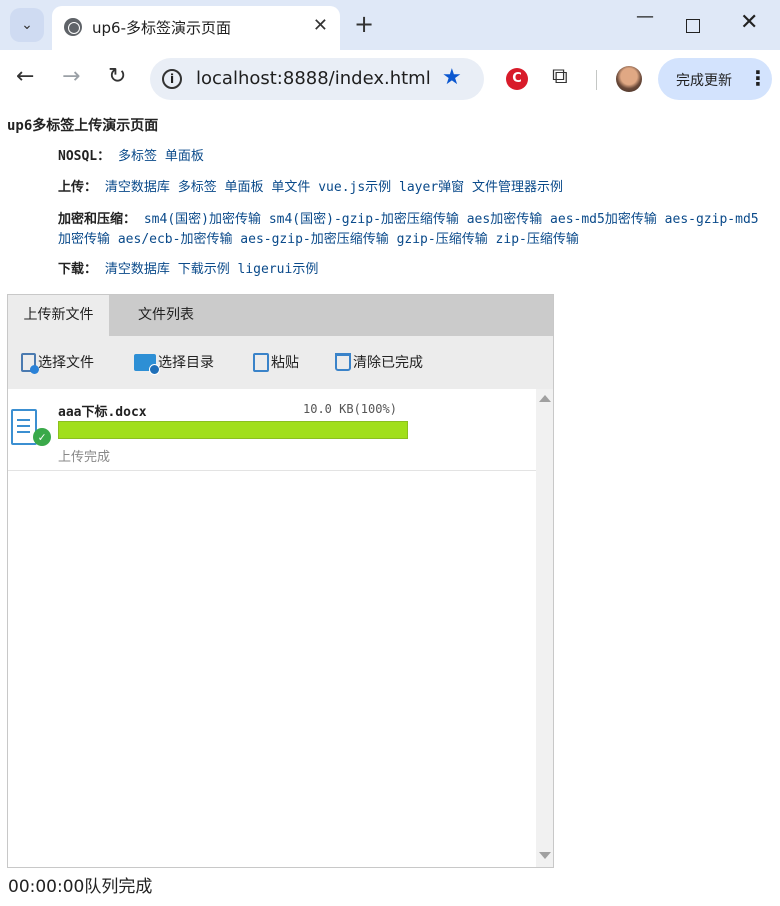 This screenshot has height=906, width=780. Describe the element at coordinates (388, 363) in the screenshot. I see `clear-done-label: 清除已完成` at that location.